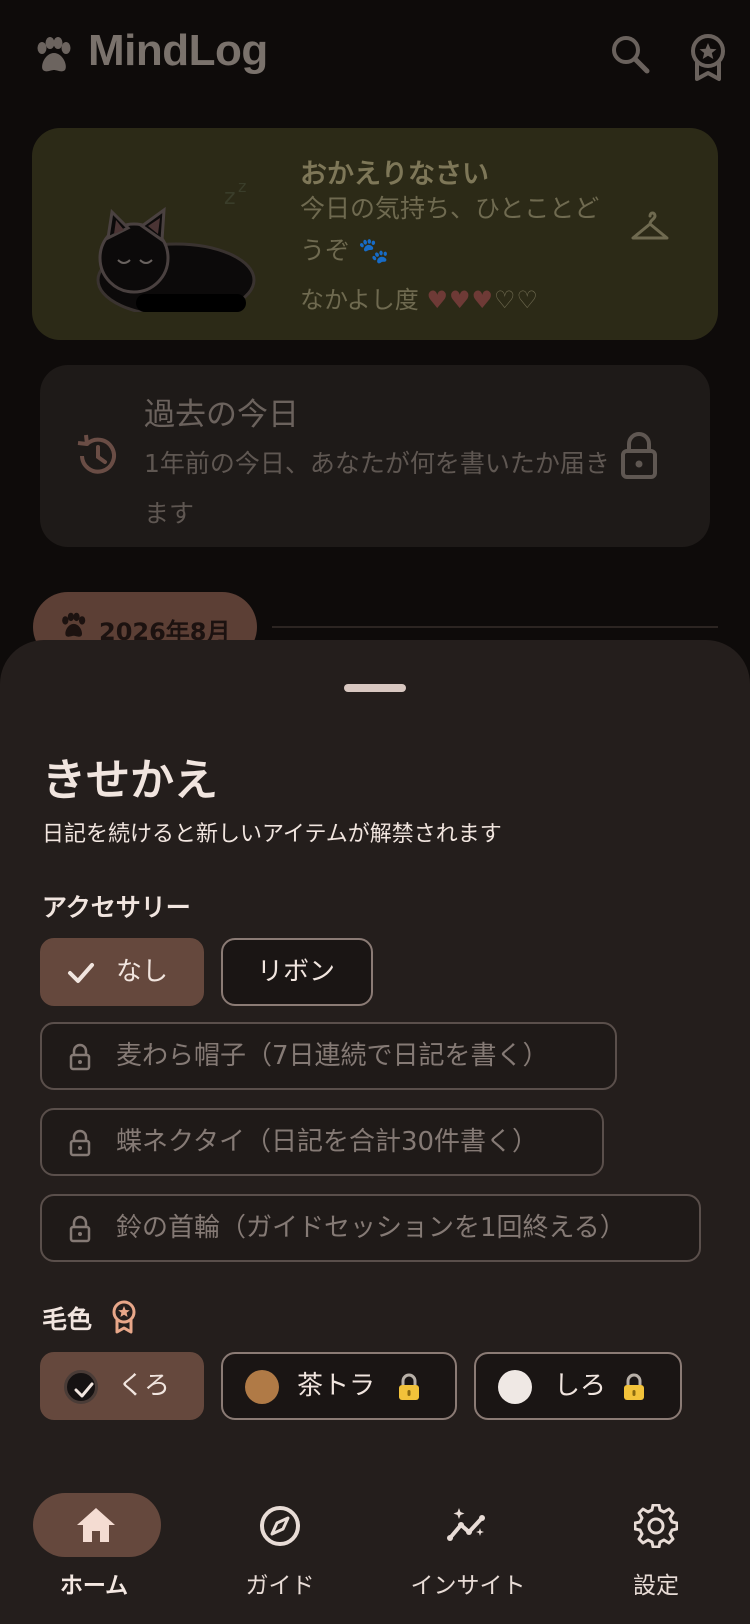 The width and height of the screenshot is (750, 1624). What do you see at coordinates (272, 834) in the screenshot?
I see `sheet-subtitle: 日記を続けると新しいアイテムが解禁されます` at bounding box center [272, 834].